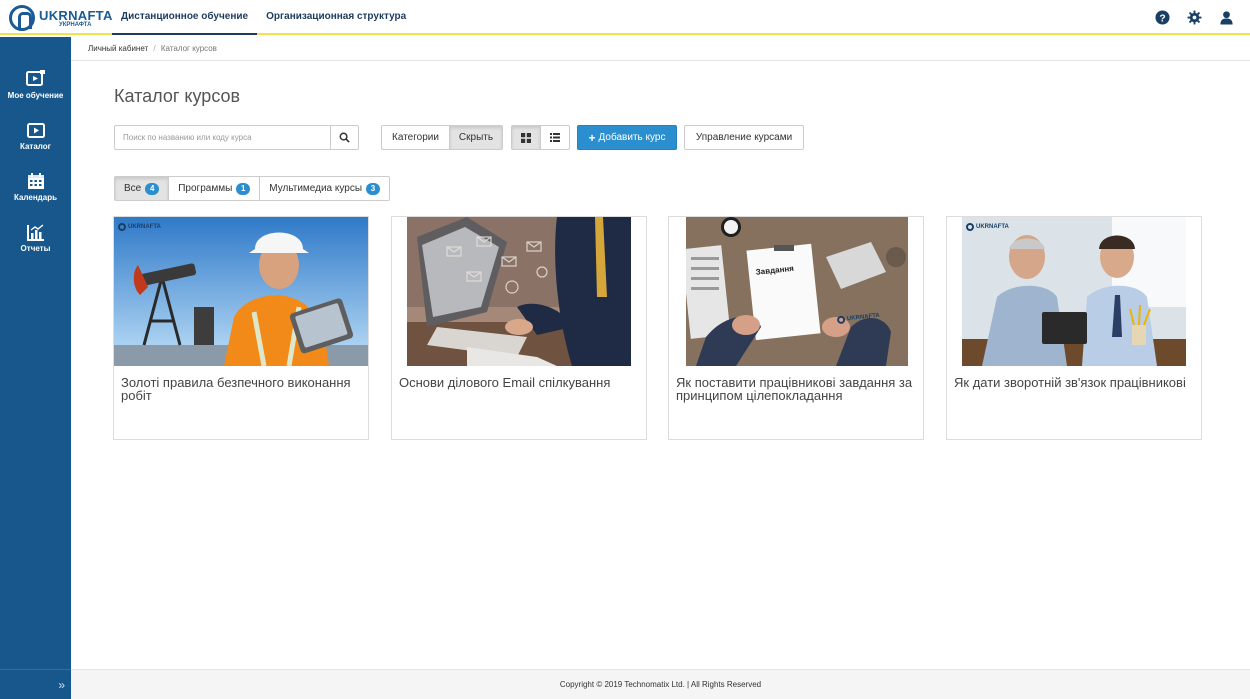 The width and height of the screenshot is (1250, 699). I want to click on grid-view-button, so click(526, 137).